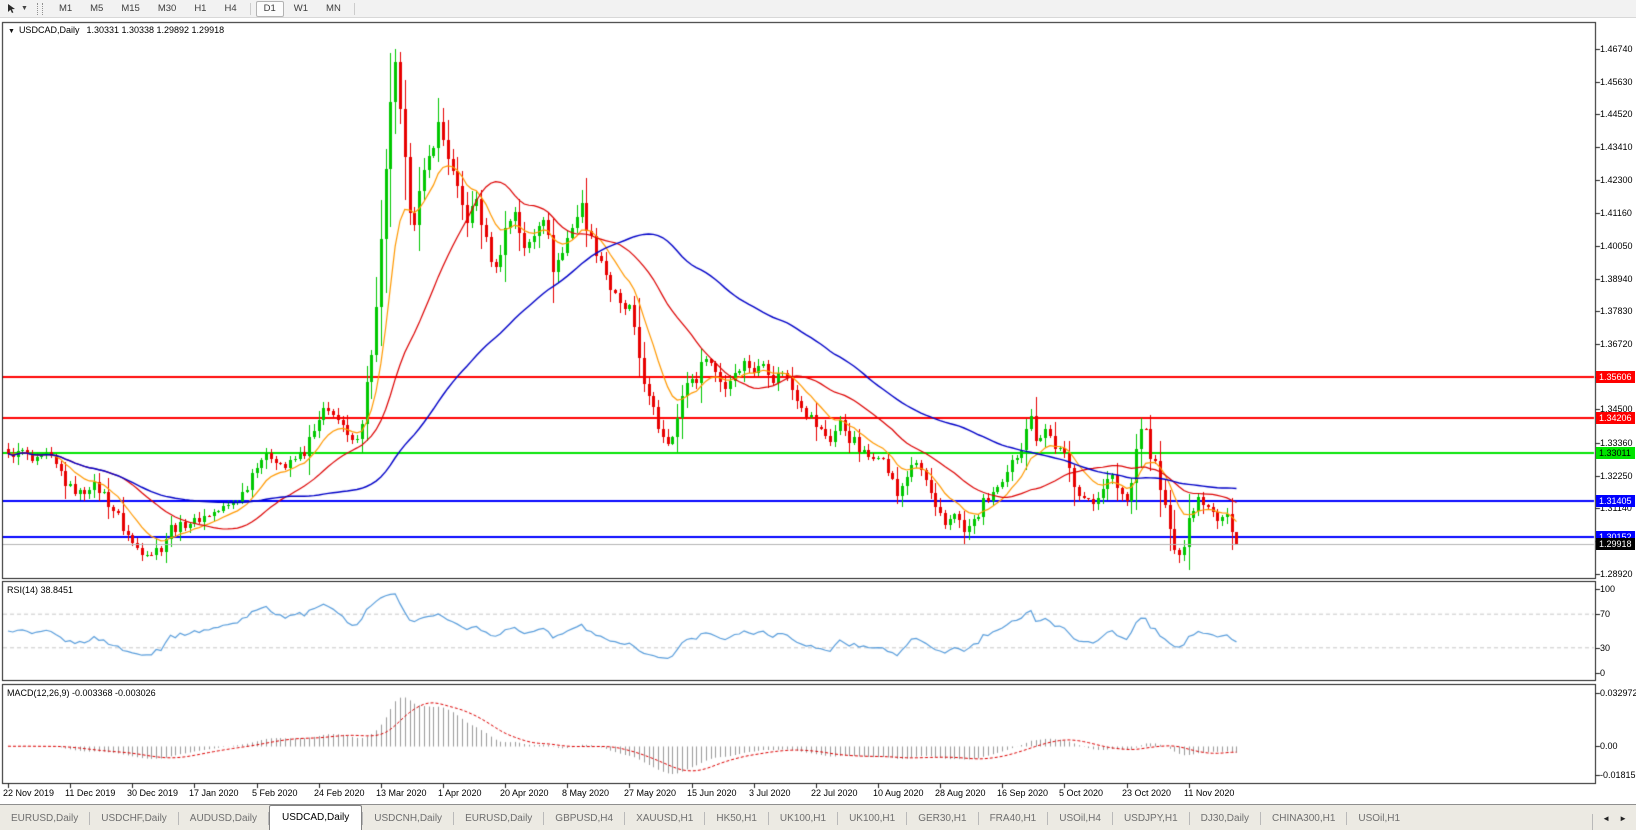  I want to click on tab-audusd-daily: AUDUSD,Daily, so click(223, 819).